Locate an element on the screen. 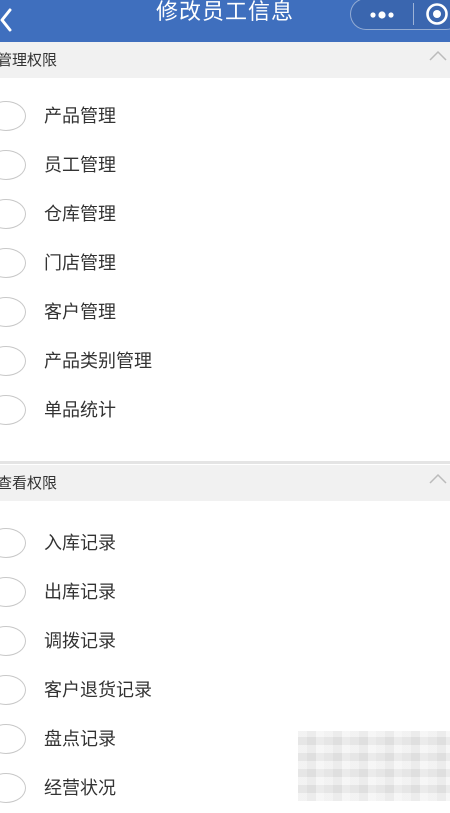 Image resolution: width=450 pixels, height=813 pixels. list-item-label: 客户管理 is located at coordinates (80, 312).